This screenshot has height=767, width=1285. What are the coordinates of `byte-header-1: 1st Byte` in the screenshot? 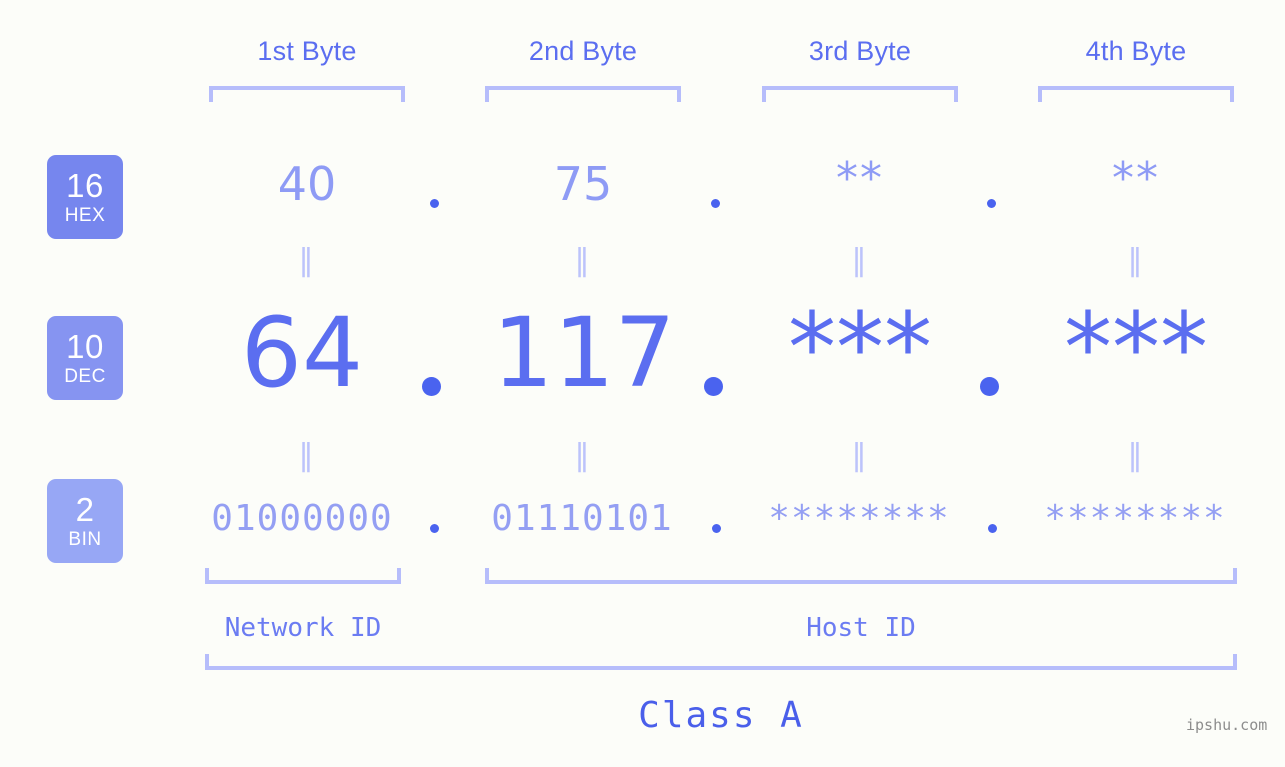 It's located at (307, 51).